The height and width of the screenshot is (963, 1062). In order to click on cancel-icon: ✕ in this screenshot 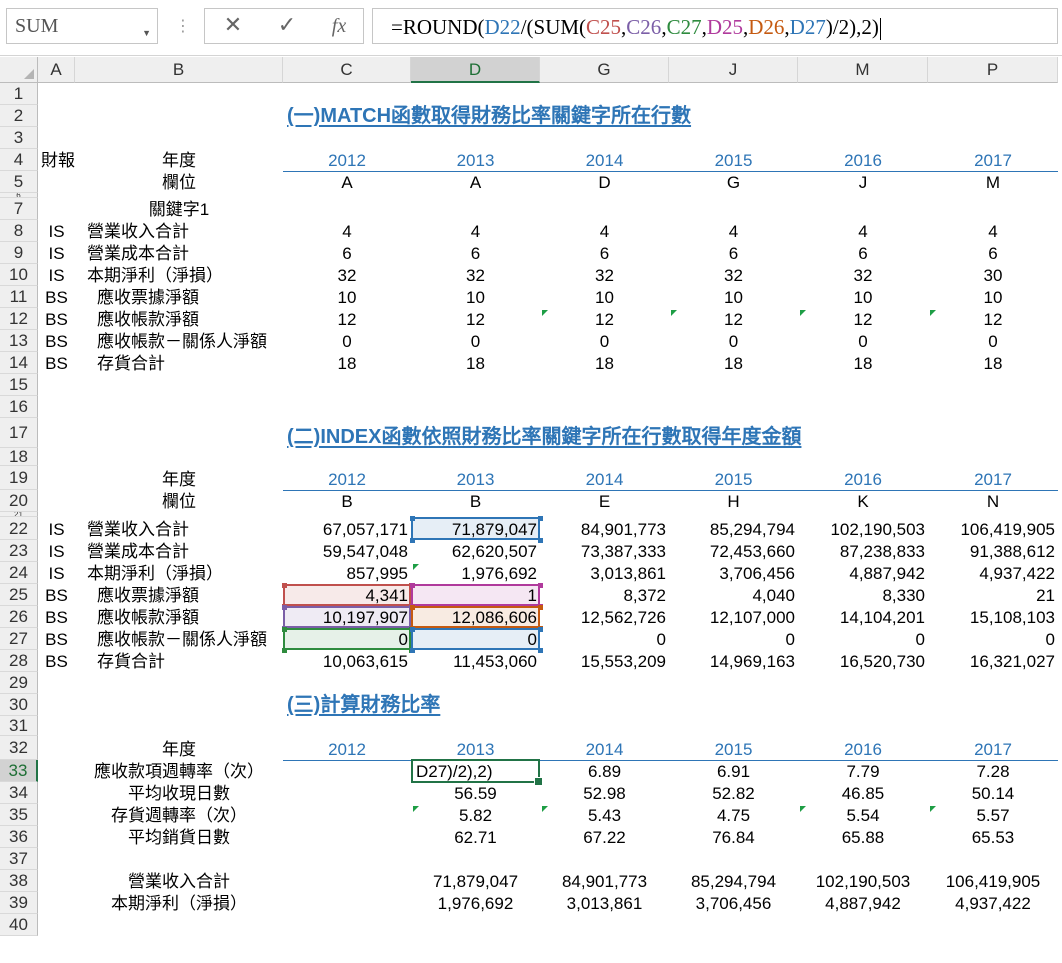, I will do `click(233, 26)`.